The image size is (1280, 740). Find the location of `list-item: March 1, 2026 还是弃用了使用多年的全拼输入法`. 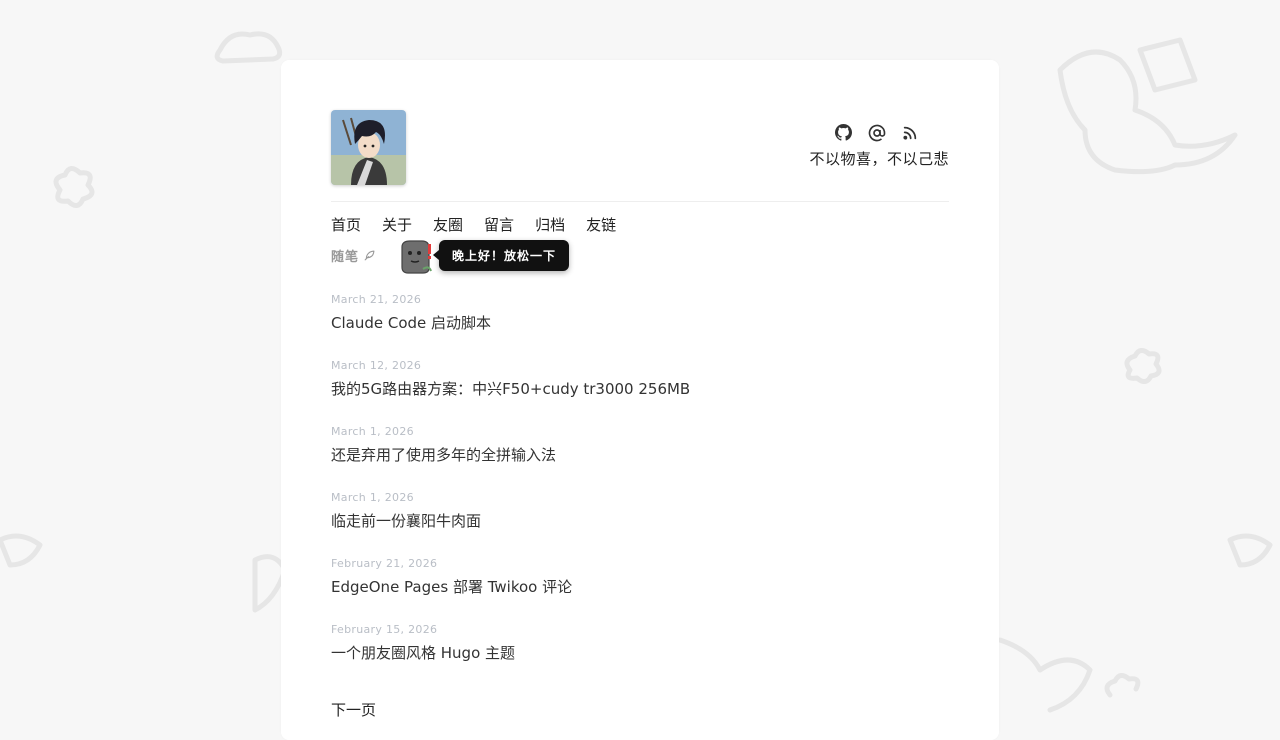

list-item: March 1, 2026 还是弃用了使用多年的全拼输入法 is located at coordinates (640, 458).